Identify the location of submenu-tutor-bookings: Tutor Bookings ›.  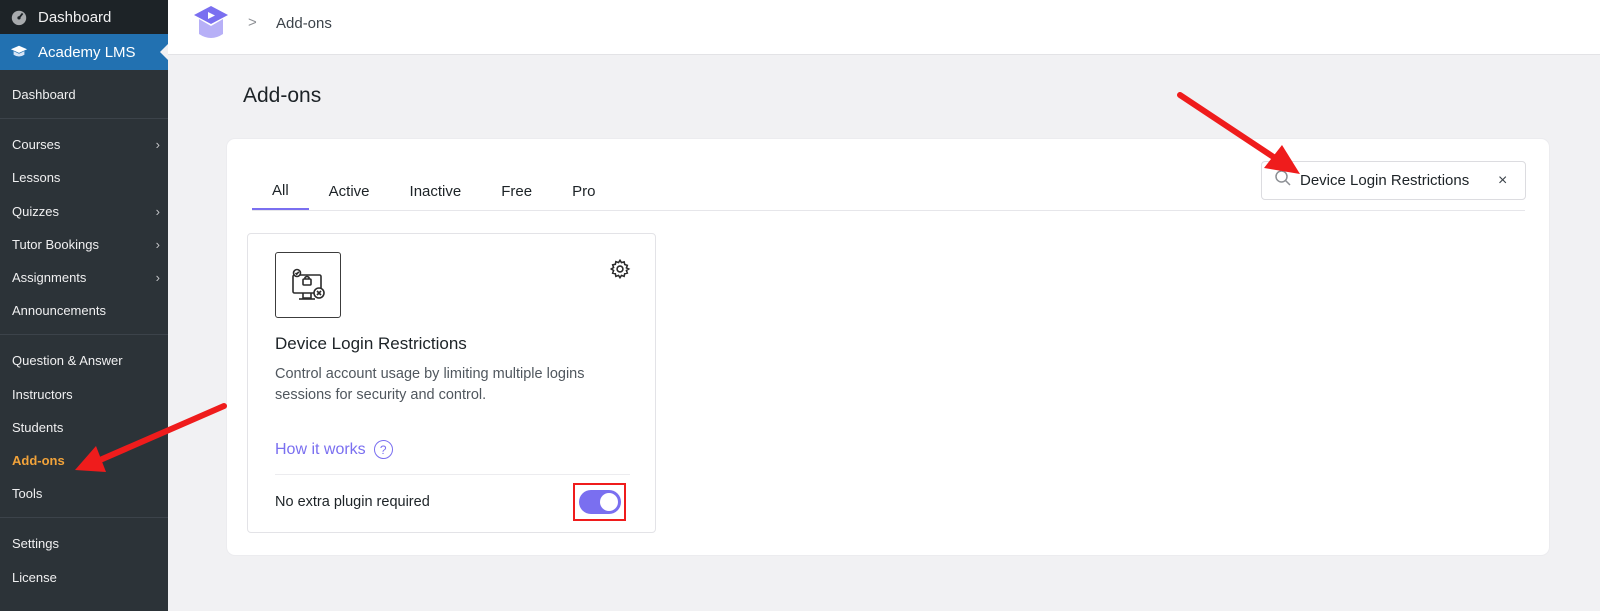
(86, 244).